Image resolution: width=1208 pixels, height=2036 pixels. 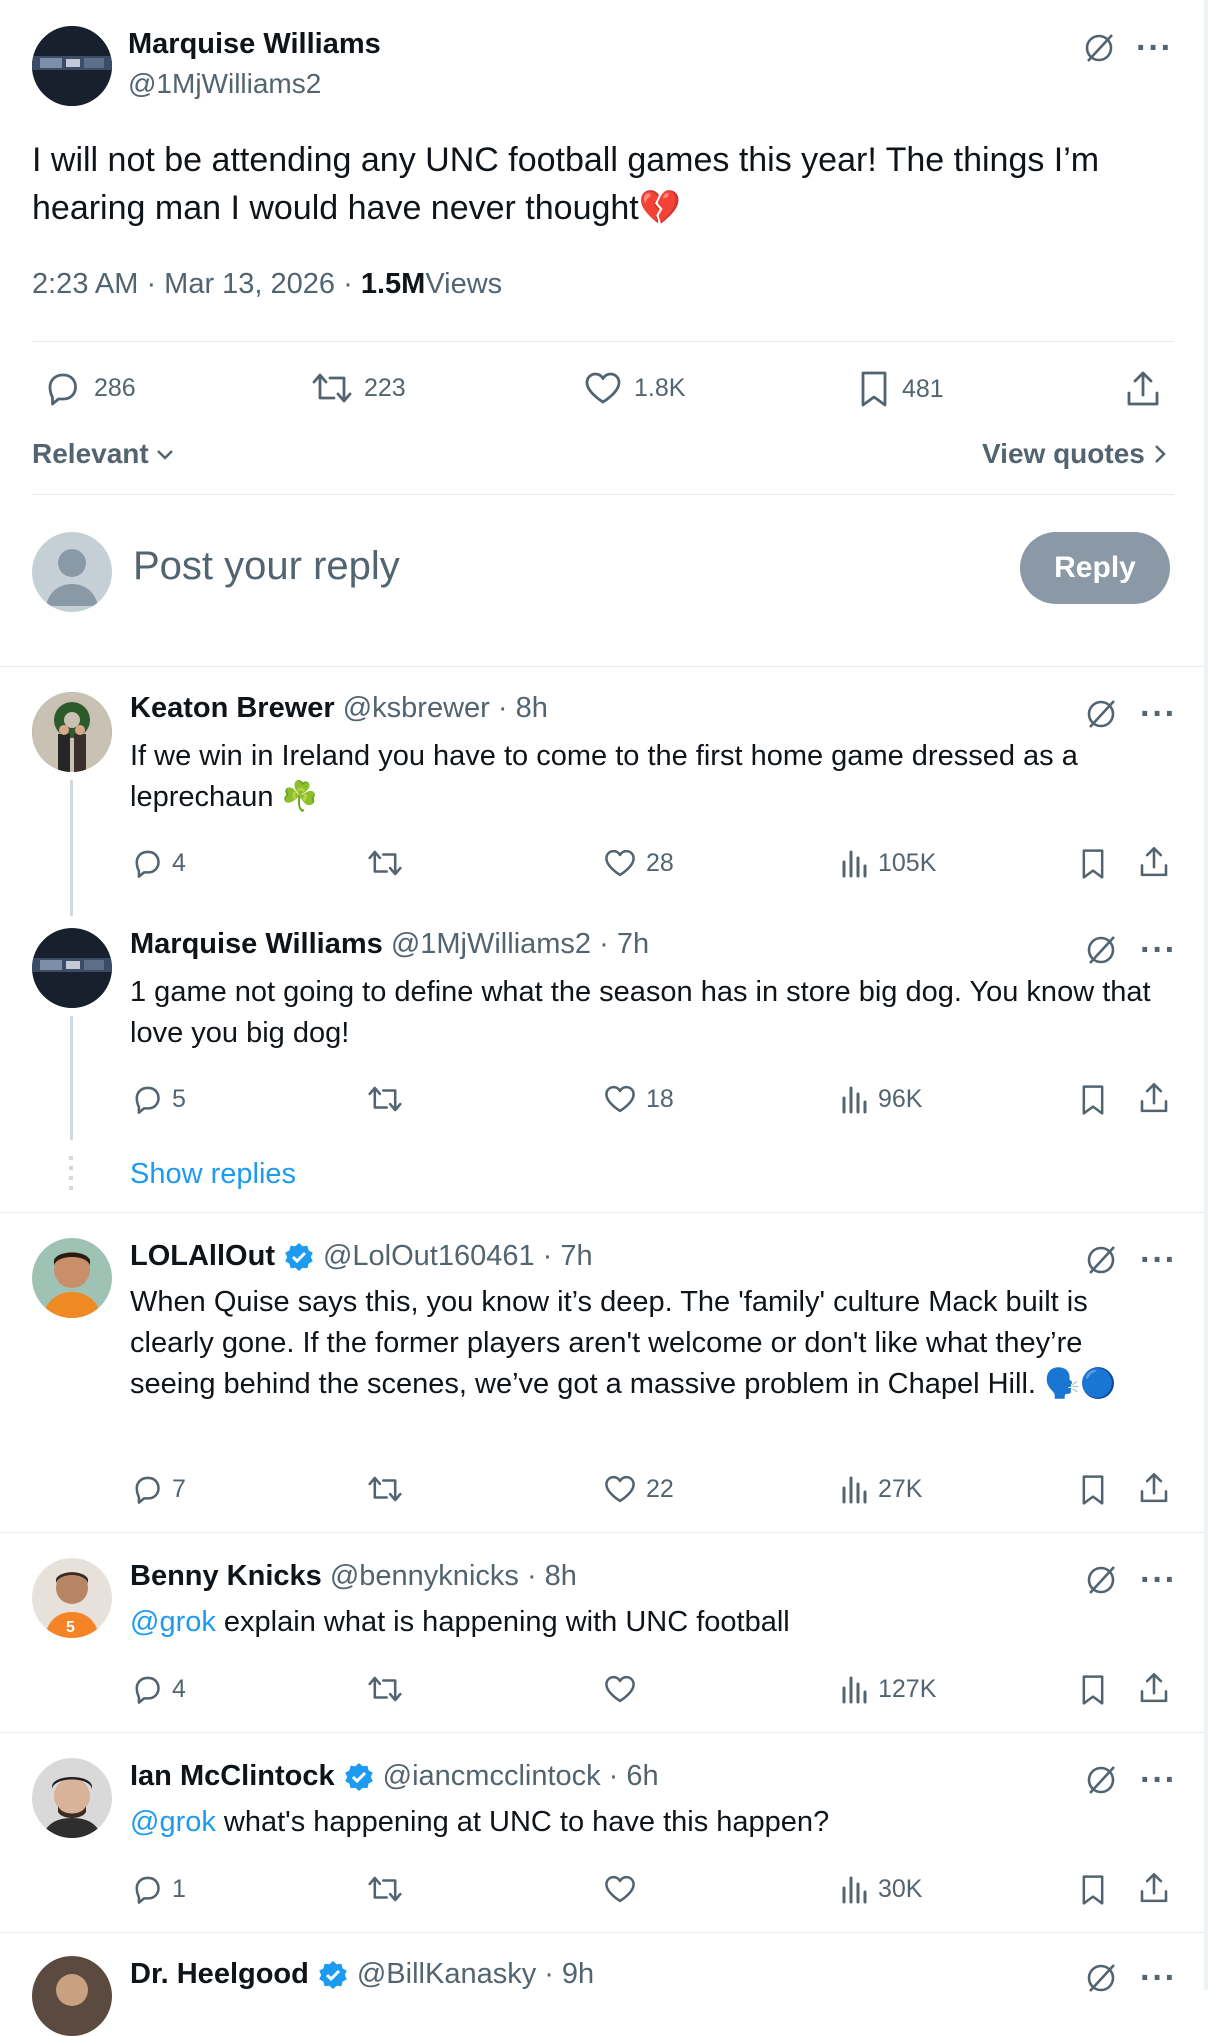 I want to click on reply-input: Post your reply, so click(x=543, y=570).